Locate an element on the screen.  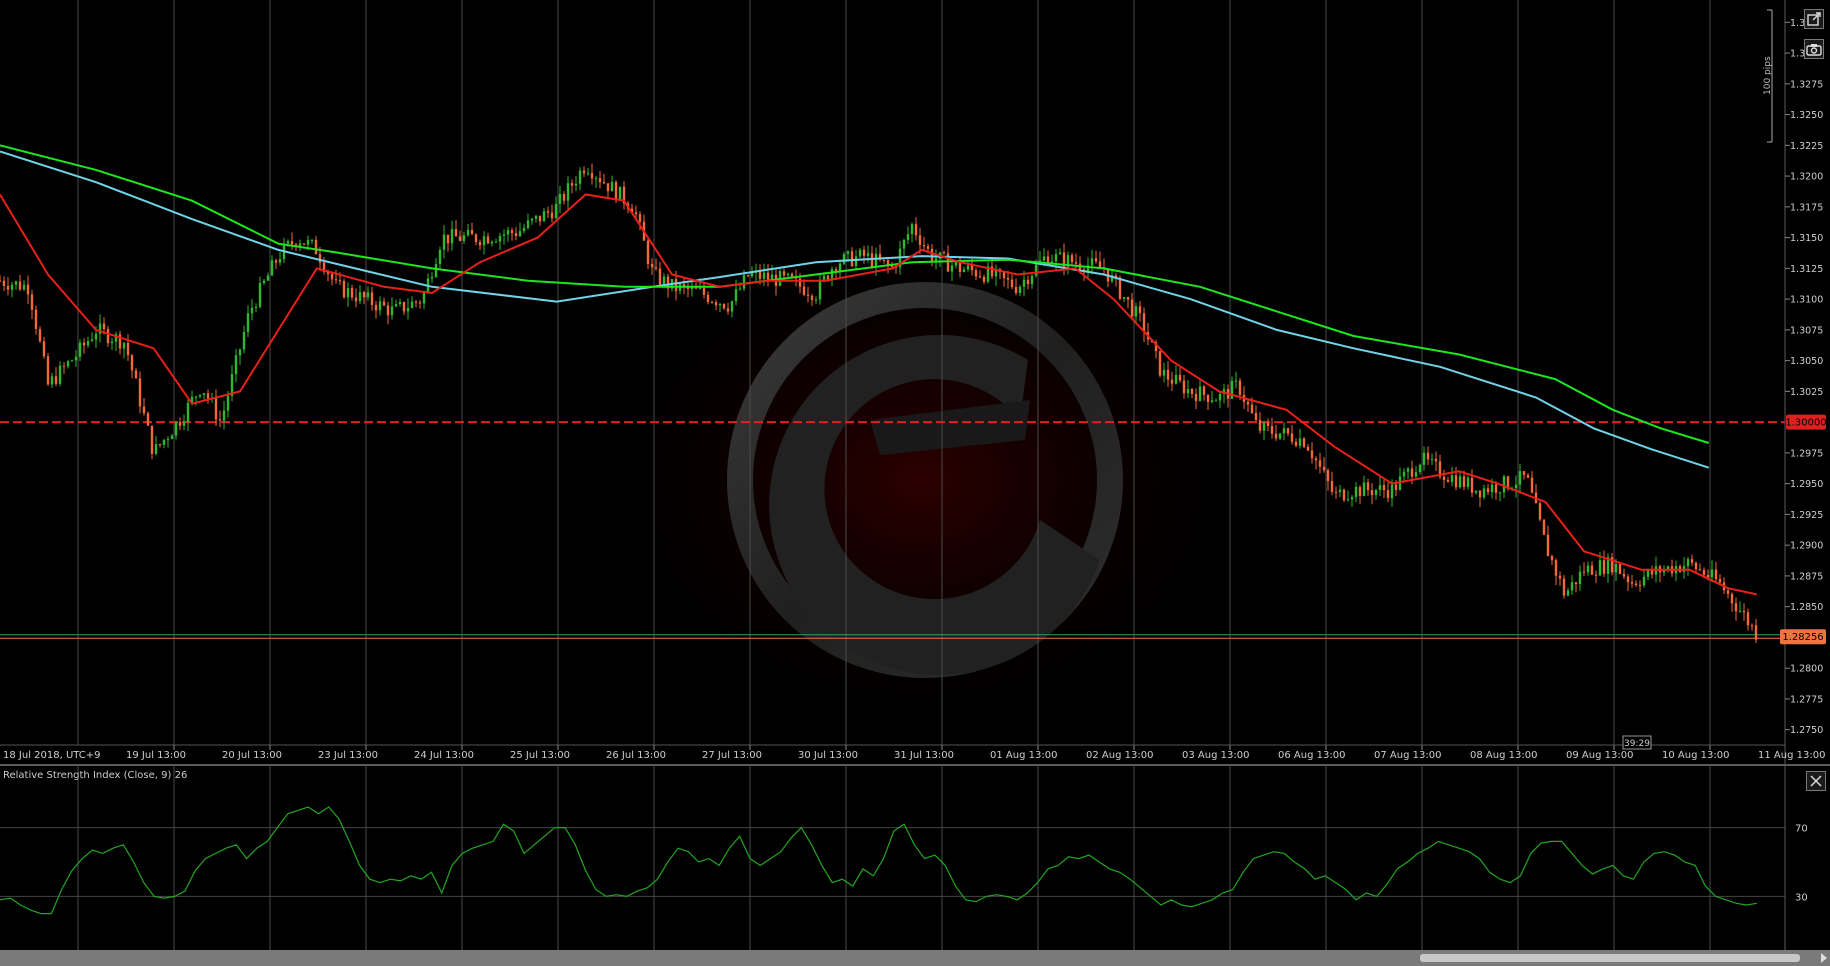
camera-icon is located at coordinates (1814, 50).